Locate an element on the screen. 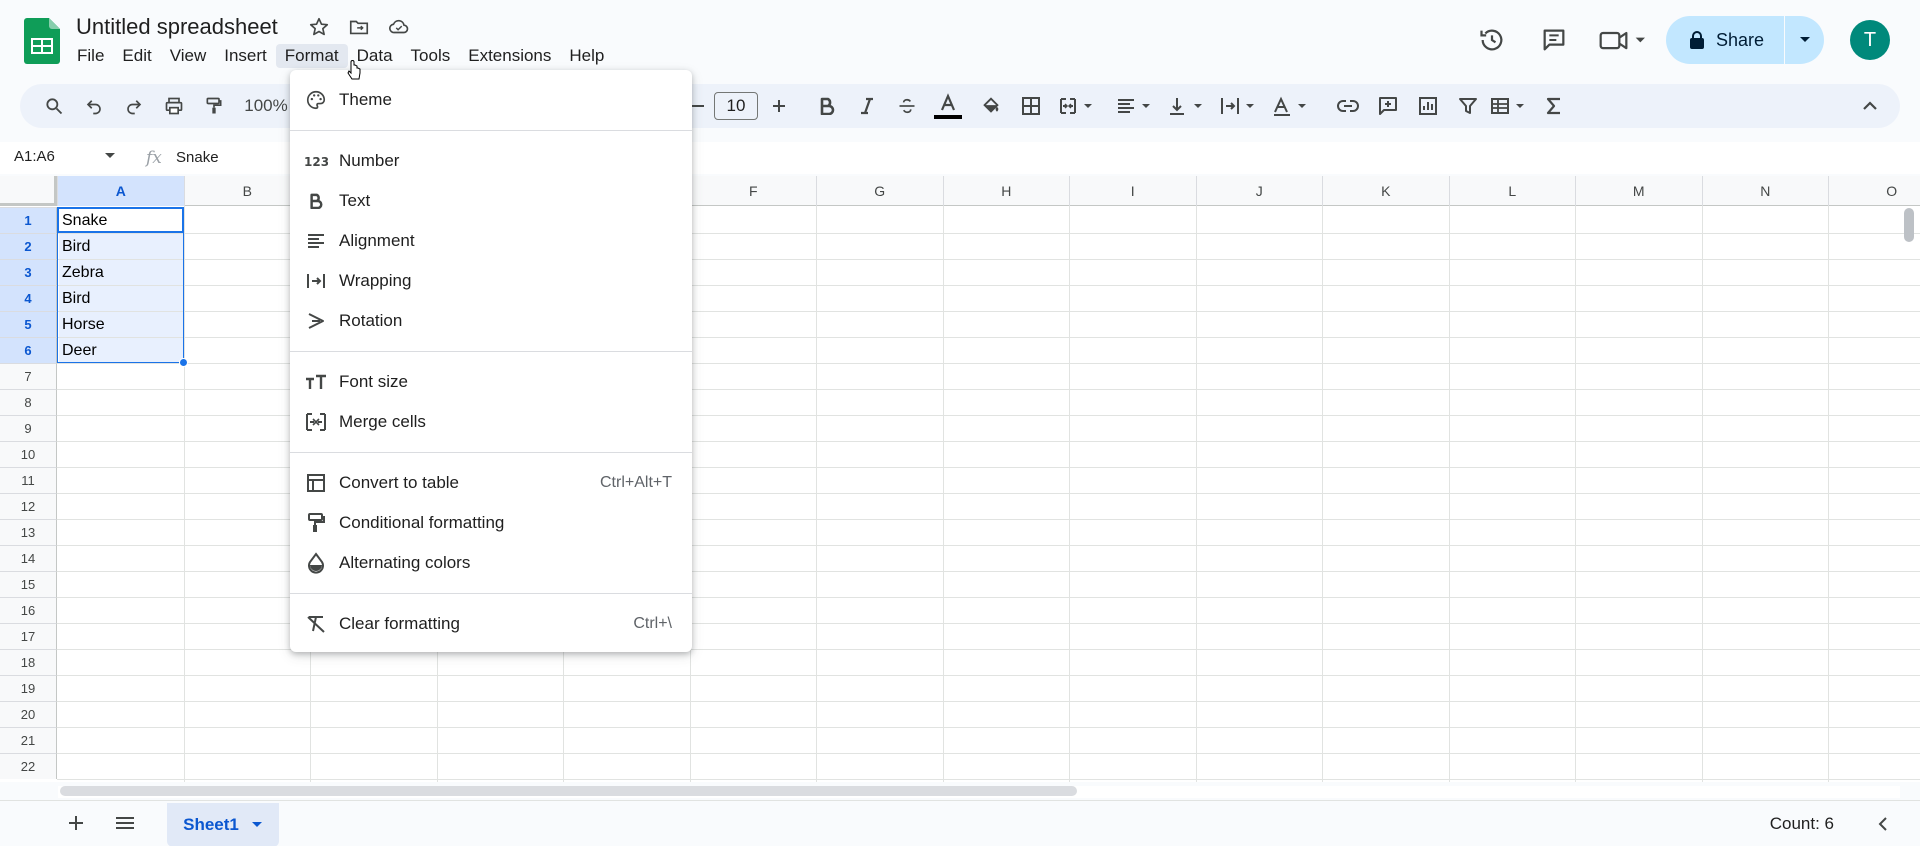  row-header-4: 4 is located at coordinates (28, 298).